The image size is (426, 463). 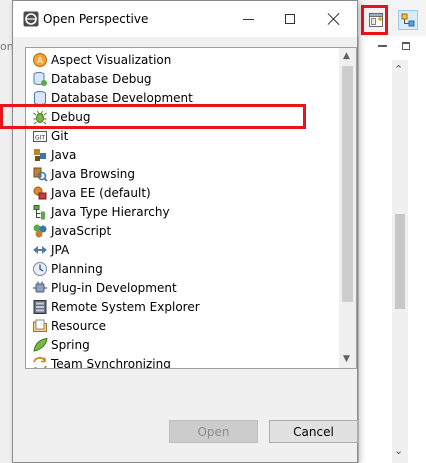 I want to click on list-item-label: Planning, so click(x=77, y=268).